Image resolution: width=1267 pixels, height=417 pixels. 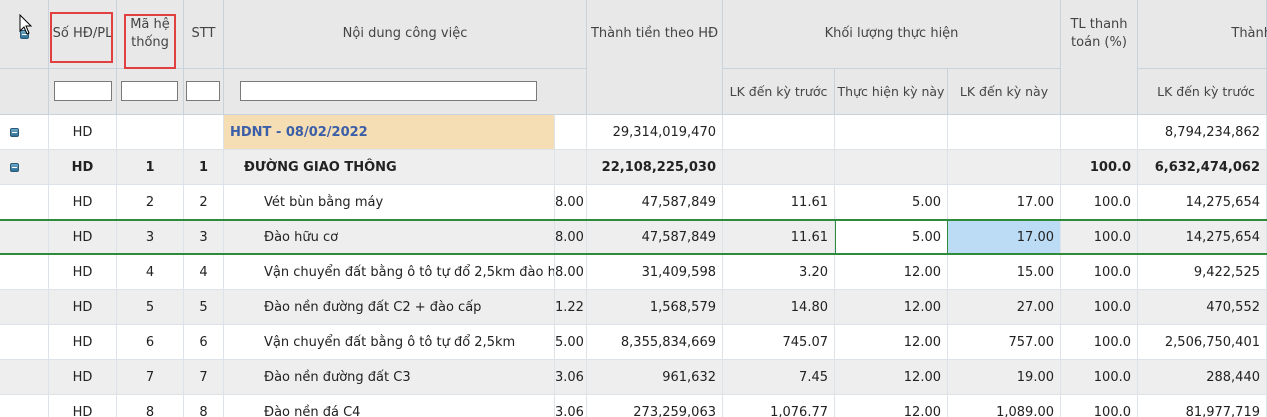 I want to click on cell-stt: 2, so click(x=204, y=202).